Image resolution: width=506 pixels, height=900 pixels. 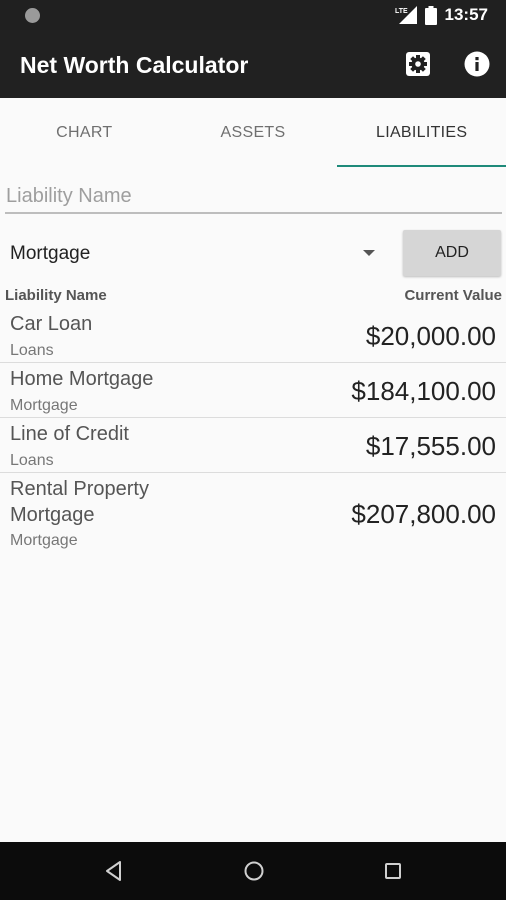 What do you see at coordinates (453, 295) in the screenshot?
I see `header-current-value: Current Value` at bounding box center [453, 295].